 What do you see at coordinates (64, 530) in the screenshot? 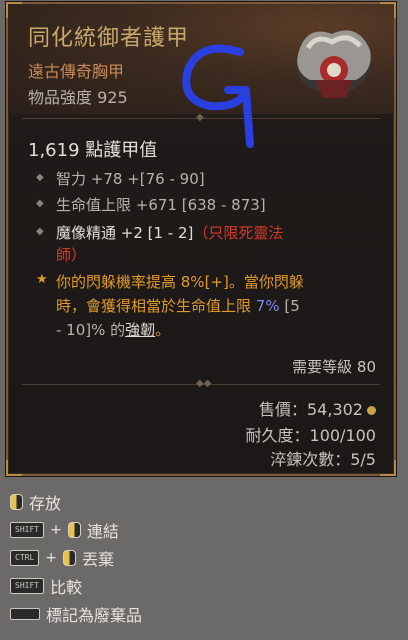
I see `action-link: SHIFT + 連結` at bounding box center [64, 530].